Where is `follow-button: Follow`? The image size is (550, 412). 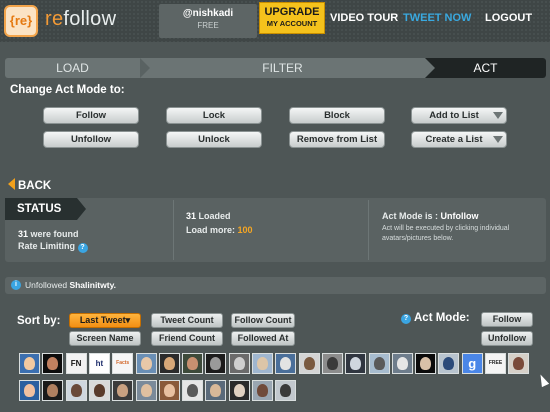 follow-button: Follow is located at coordinates (91, 115).